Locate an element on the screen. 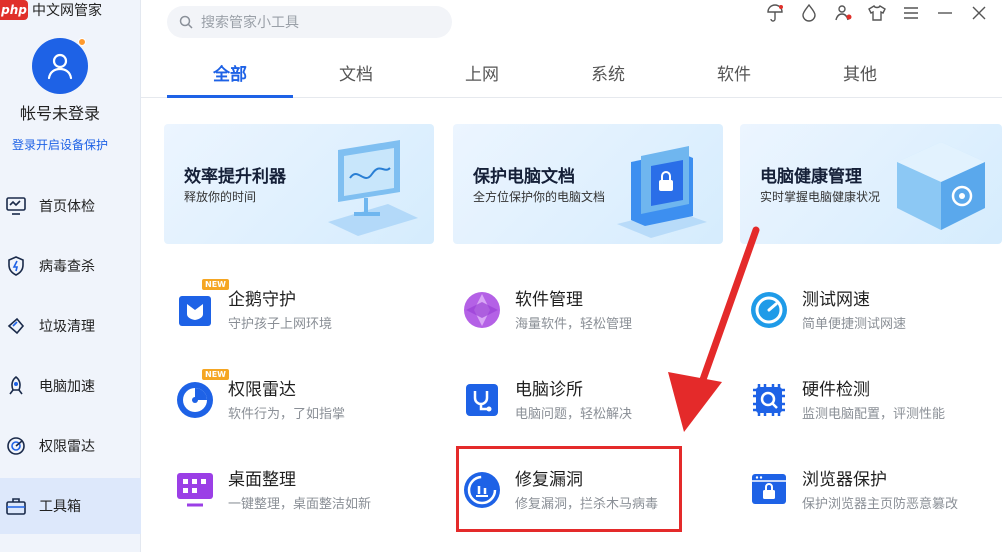 Image resolution: width=1002 pixels, height=552 pixels. umbrella-icon is located at coordinates (775, 13).